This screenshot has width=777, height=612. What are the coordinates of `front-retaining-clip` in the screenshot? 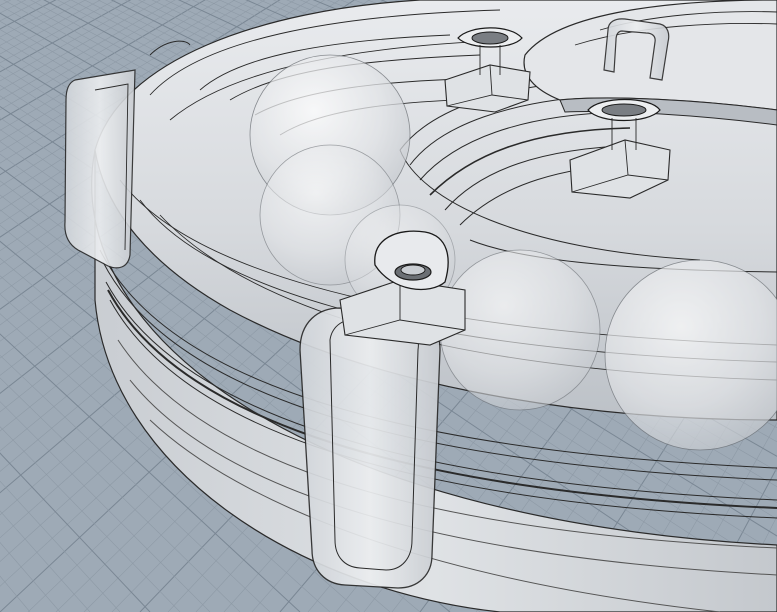 It's located at (370, 448).